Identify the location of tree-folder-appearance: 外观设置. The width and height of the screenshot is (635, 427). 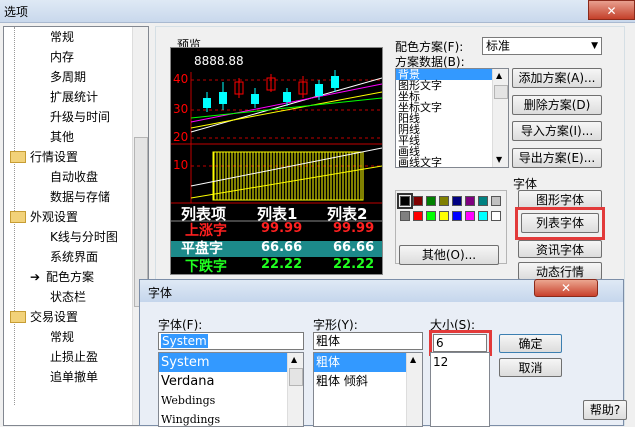
(44, 217).